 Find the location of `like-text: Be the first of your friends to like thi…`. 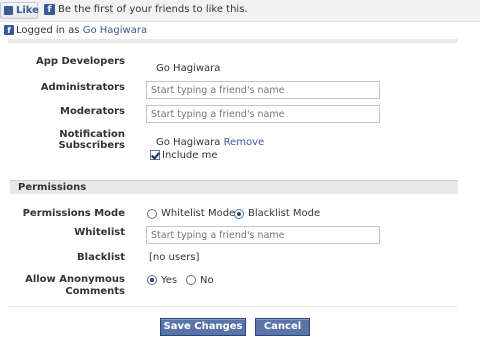

like-text: Be the first of your friends to like thi… is located at coordinates (153, 9).